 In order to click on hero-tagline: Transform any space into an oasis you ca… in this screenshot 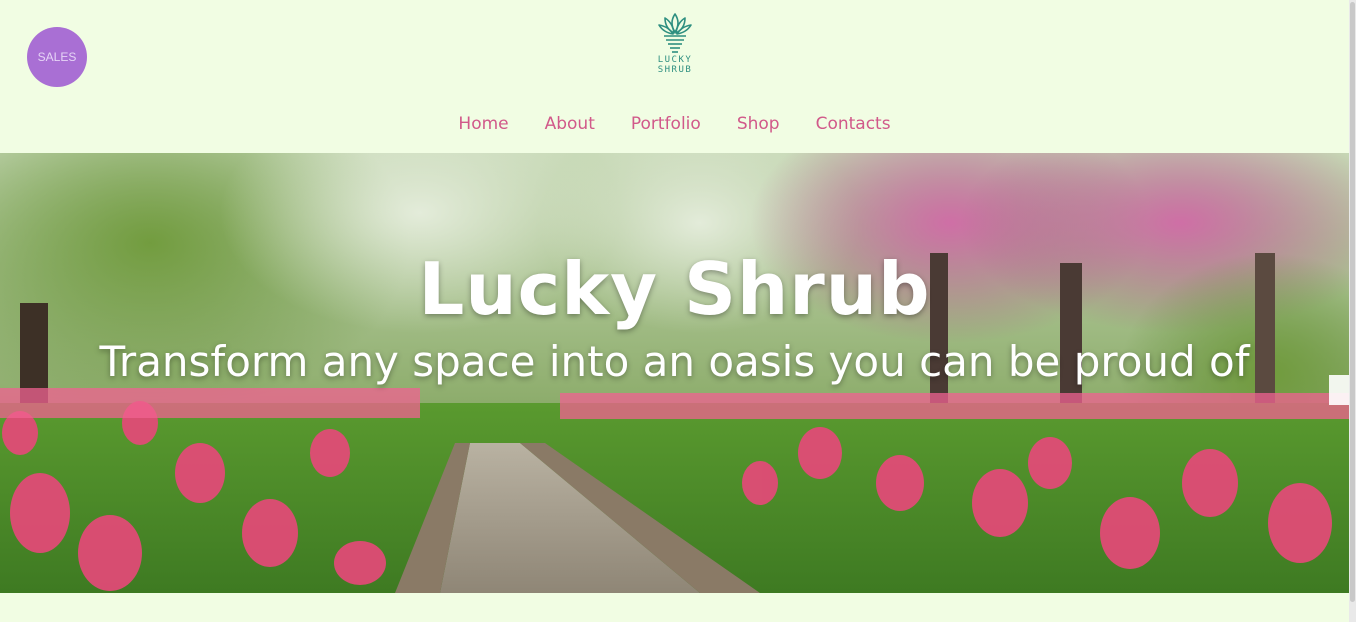, I will do `click(674, 361)`.